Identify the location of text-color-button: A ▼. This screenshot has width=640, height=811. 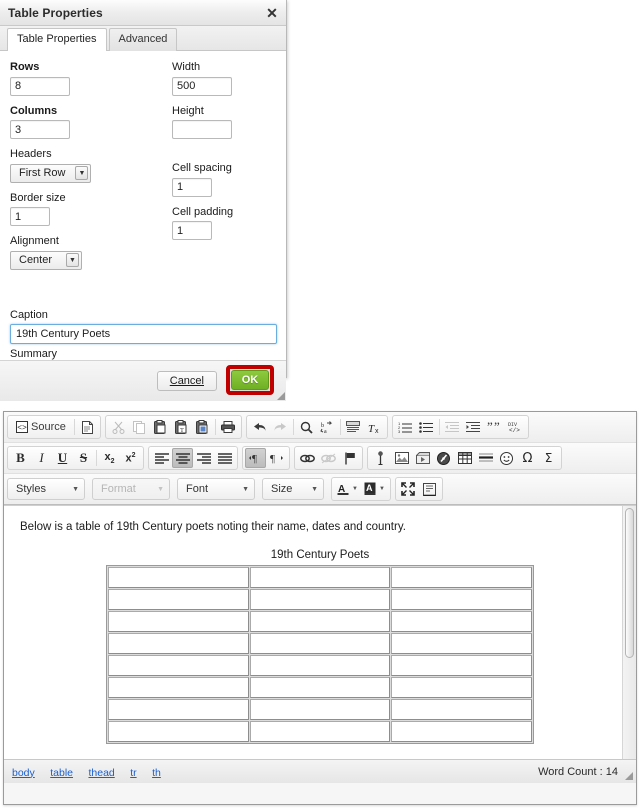
(347, 489).